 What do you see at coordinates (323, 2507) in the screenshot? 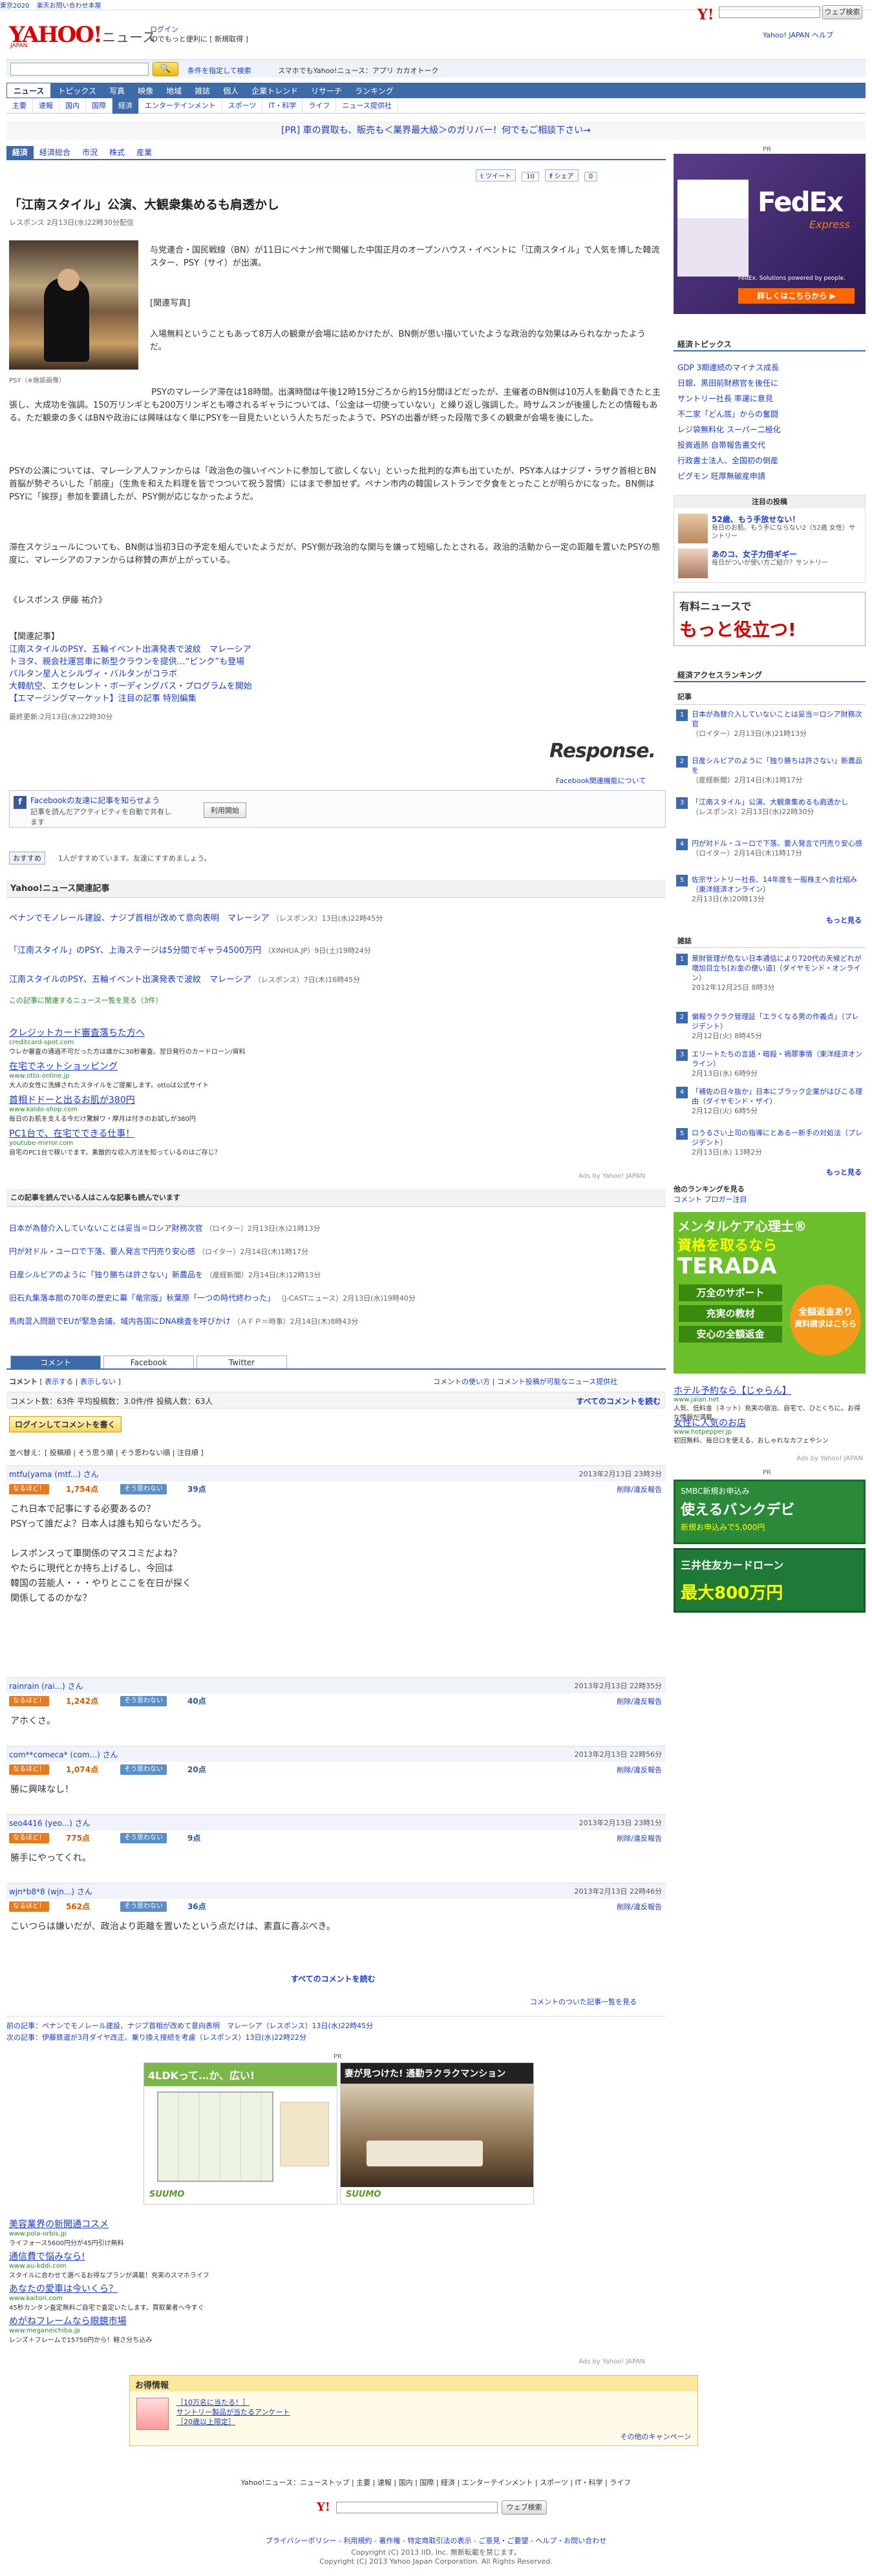
I see `footer-yahoo-logo: Y!` at bounding box center [323, 2507].